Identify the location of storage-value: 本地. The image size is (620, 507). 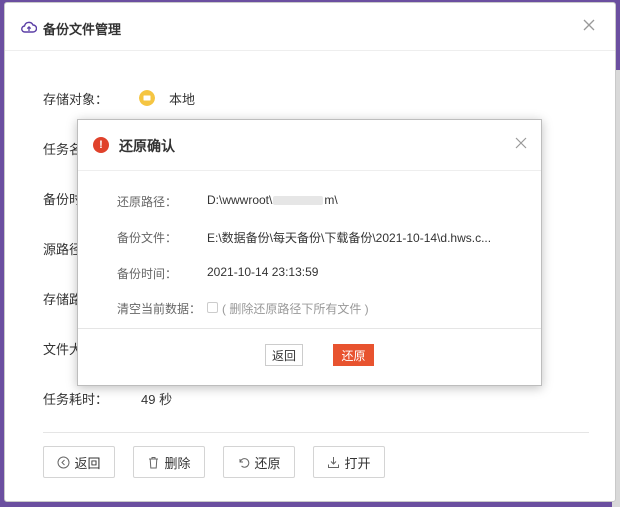
(182, 99).